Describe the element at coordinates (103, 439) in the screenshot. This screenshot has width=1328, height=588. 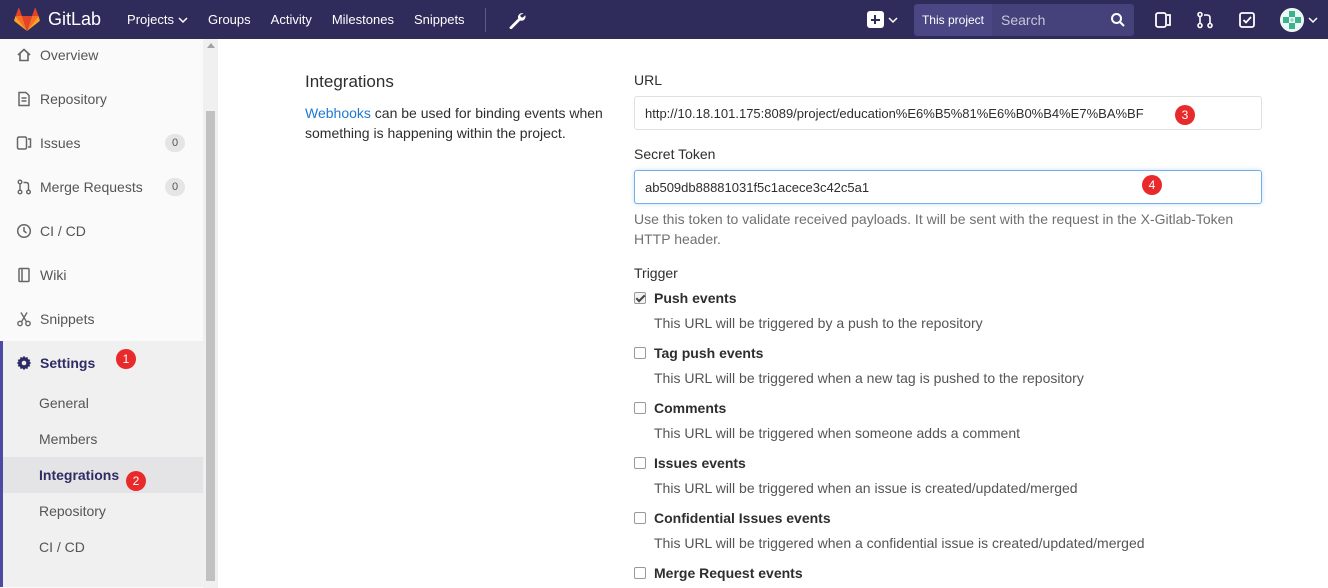
I see `sidebar-subitem-members: Members` at that location.